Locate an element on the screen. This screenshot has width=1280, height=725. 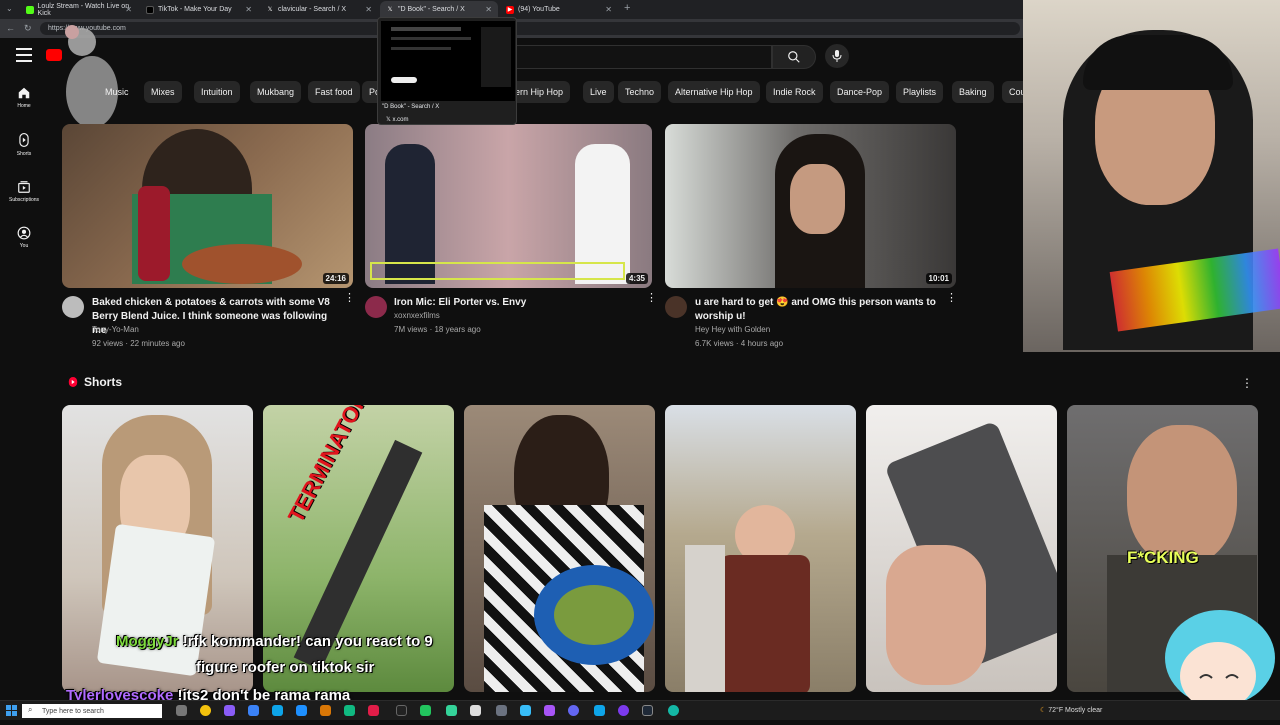
you-icon is located at coordinates (24, 233).